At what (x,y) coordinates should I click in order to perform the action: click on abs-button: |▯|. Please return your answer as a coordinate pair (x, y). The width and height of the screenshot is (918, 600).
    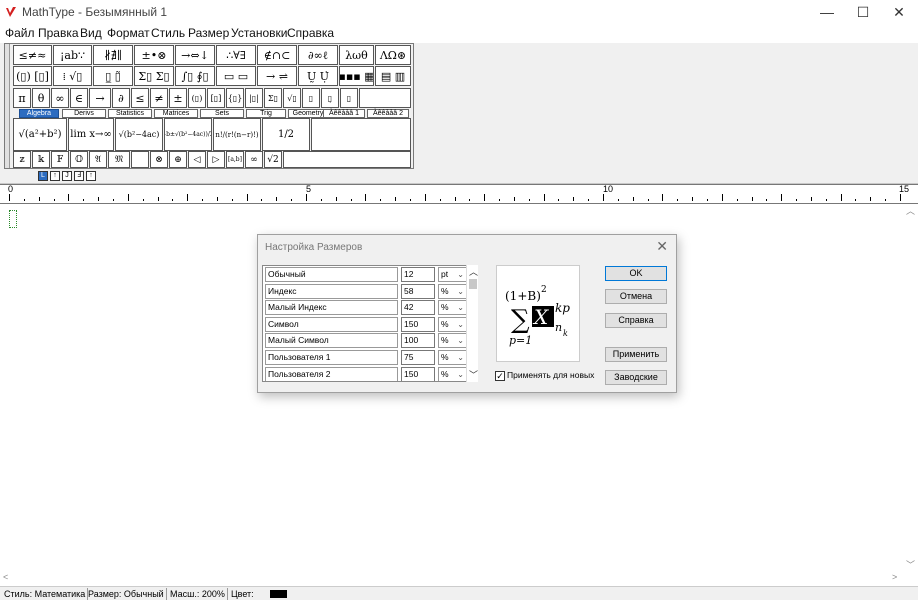
    Looking at the image, I should click on (254, 98).